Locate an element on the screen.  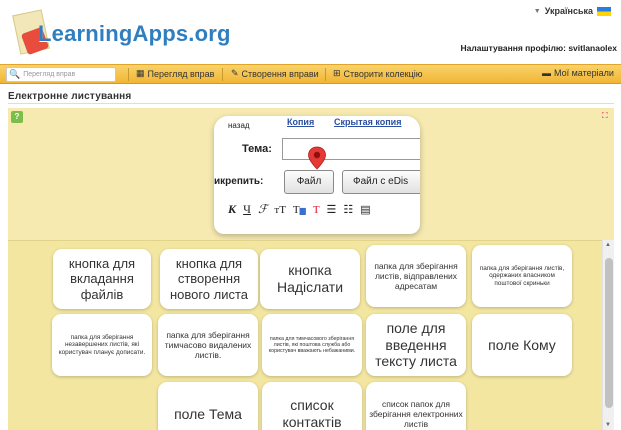
answer-card: поле Тема is located at coordinates (208, 406).